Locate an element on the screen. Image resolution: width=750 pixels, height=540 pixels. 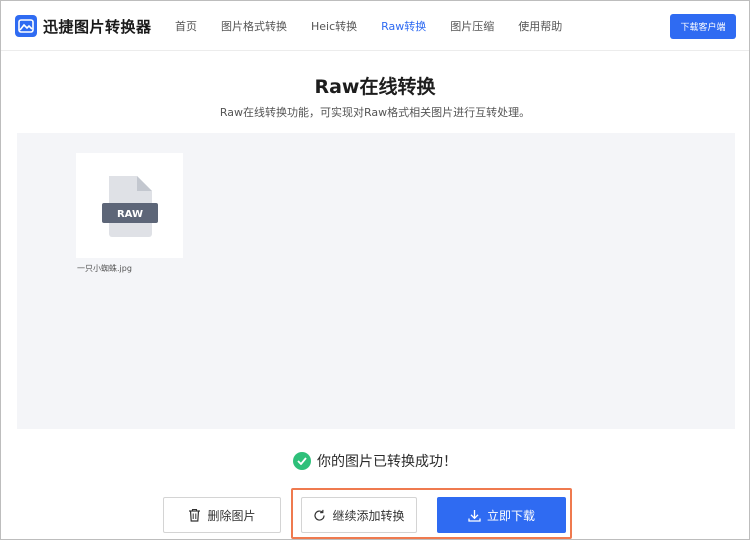
nav-item-heic-convert: Heic转换 is located at coordinates (334, 26).